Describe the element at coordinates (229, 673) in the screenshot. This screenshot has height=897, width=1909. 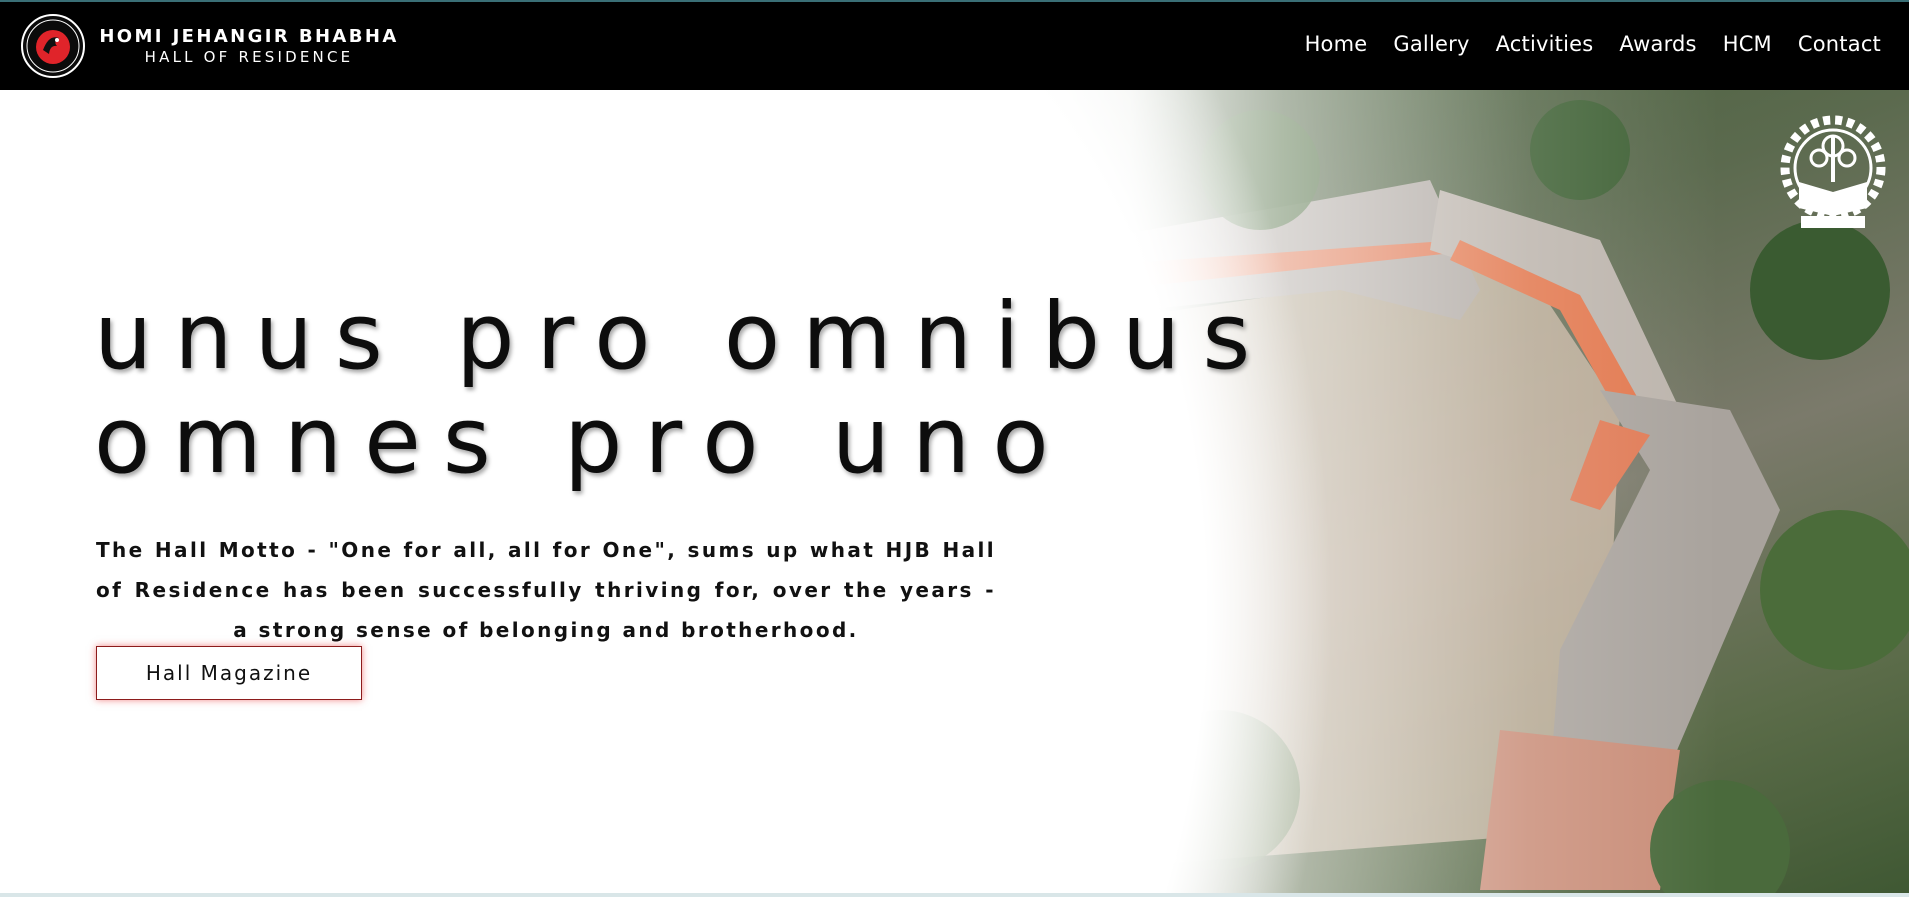
I see `hall-magazine-button: Hall Magazine` at that location.